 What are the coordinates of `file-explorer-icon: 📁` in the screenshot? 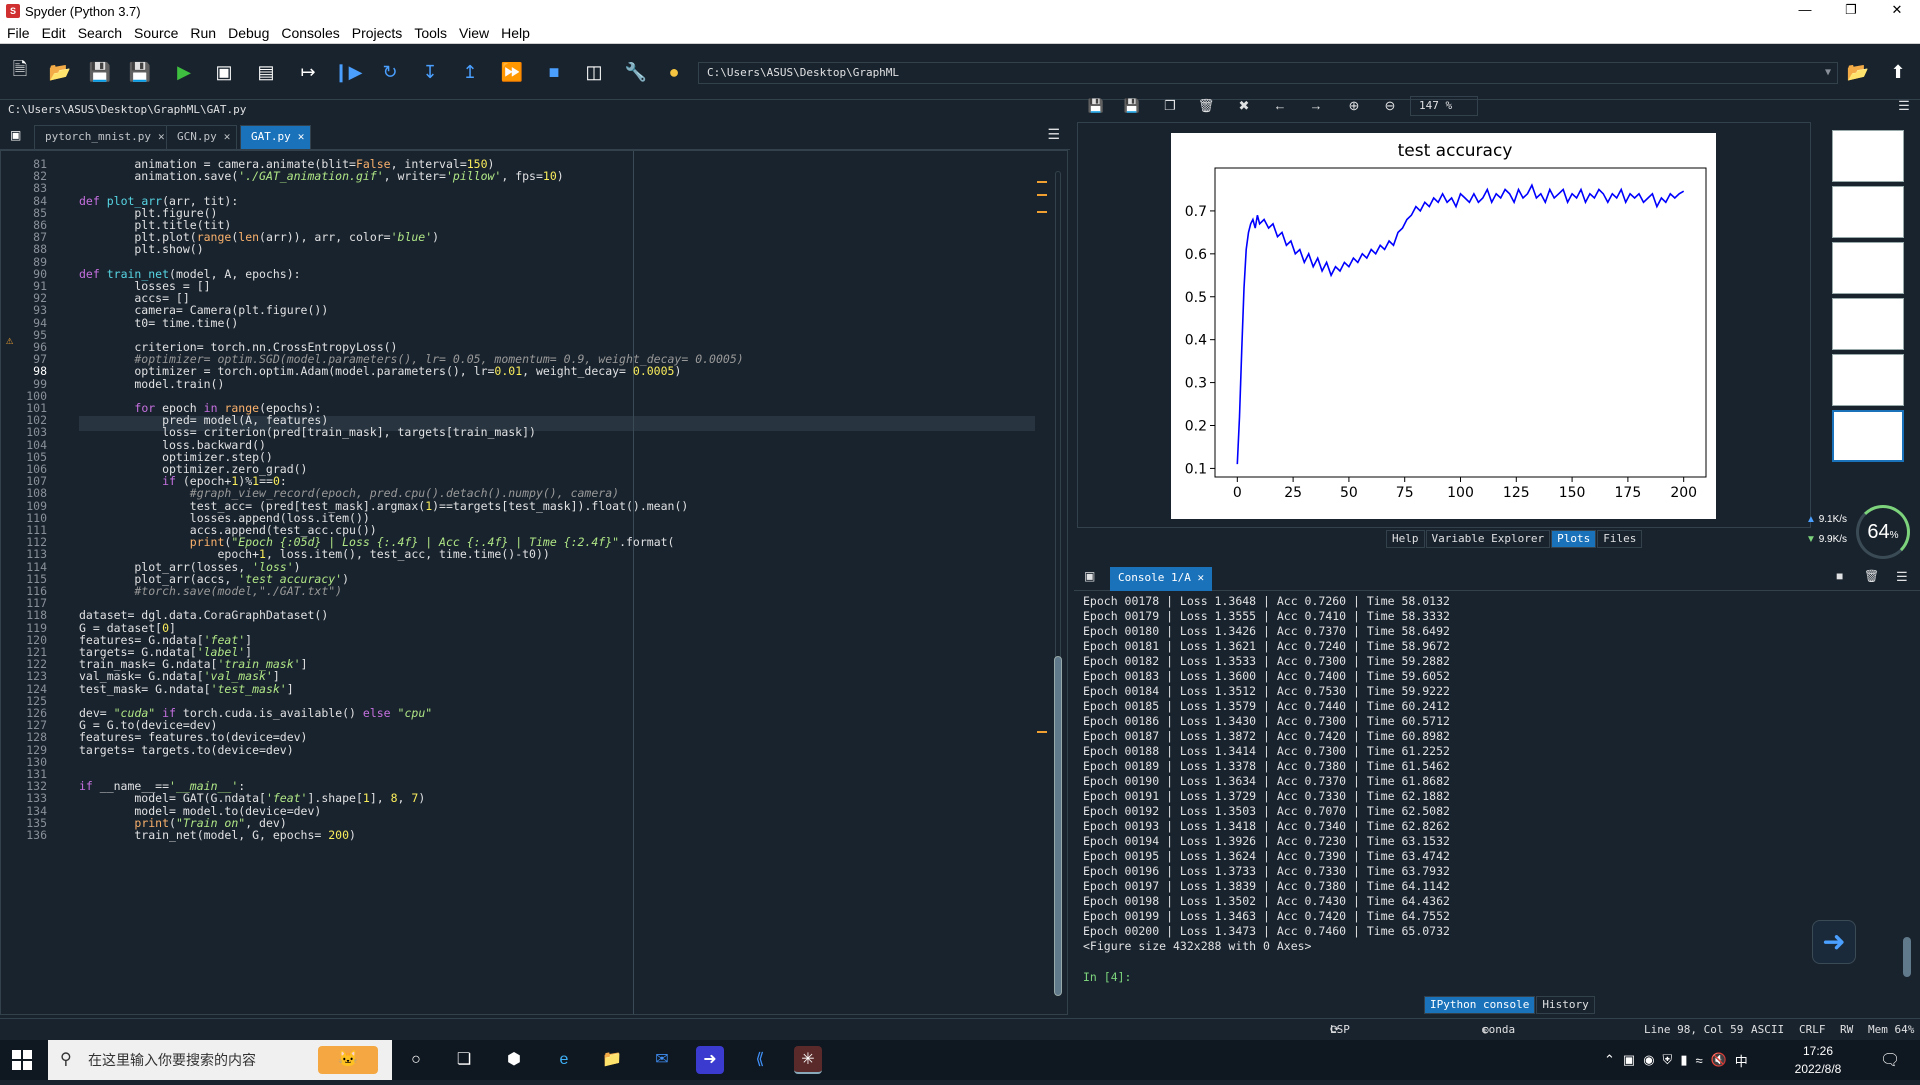 It's located at (612, 1060).